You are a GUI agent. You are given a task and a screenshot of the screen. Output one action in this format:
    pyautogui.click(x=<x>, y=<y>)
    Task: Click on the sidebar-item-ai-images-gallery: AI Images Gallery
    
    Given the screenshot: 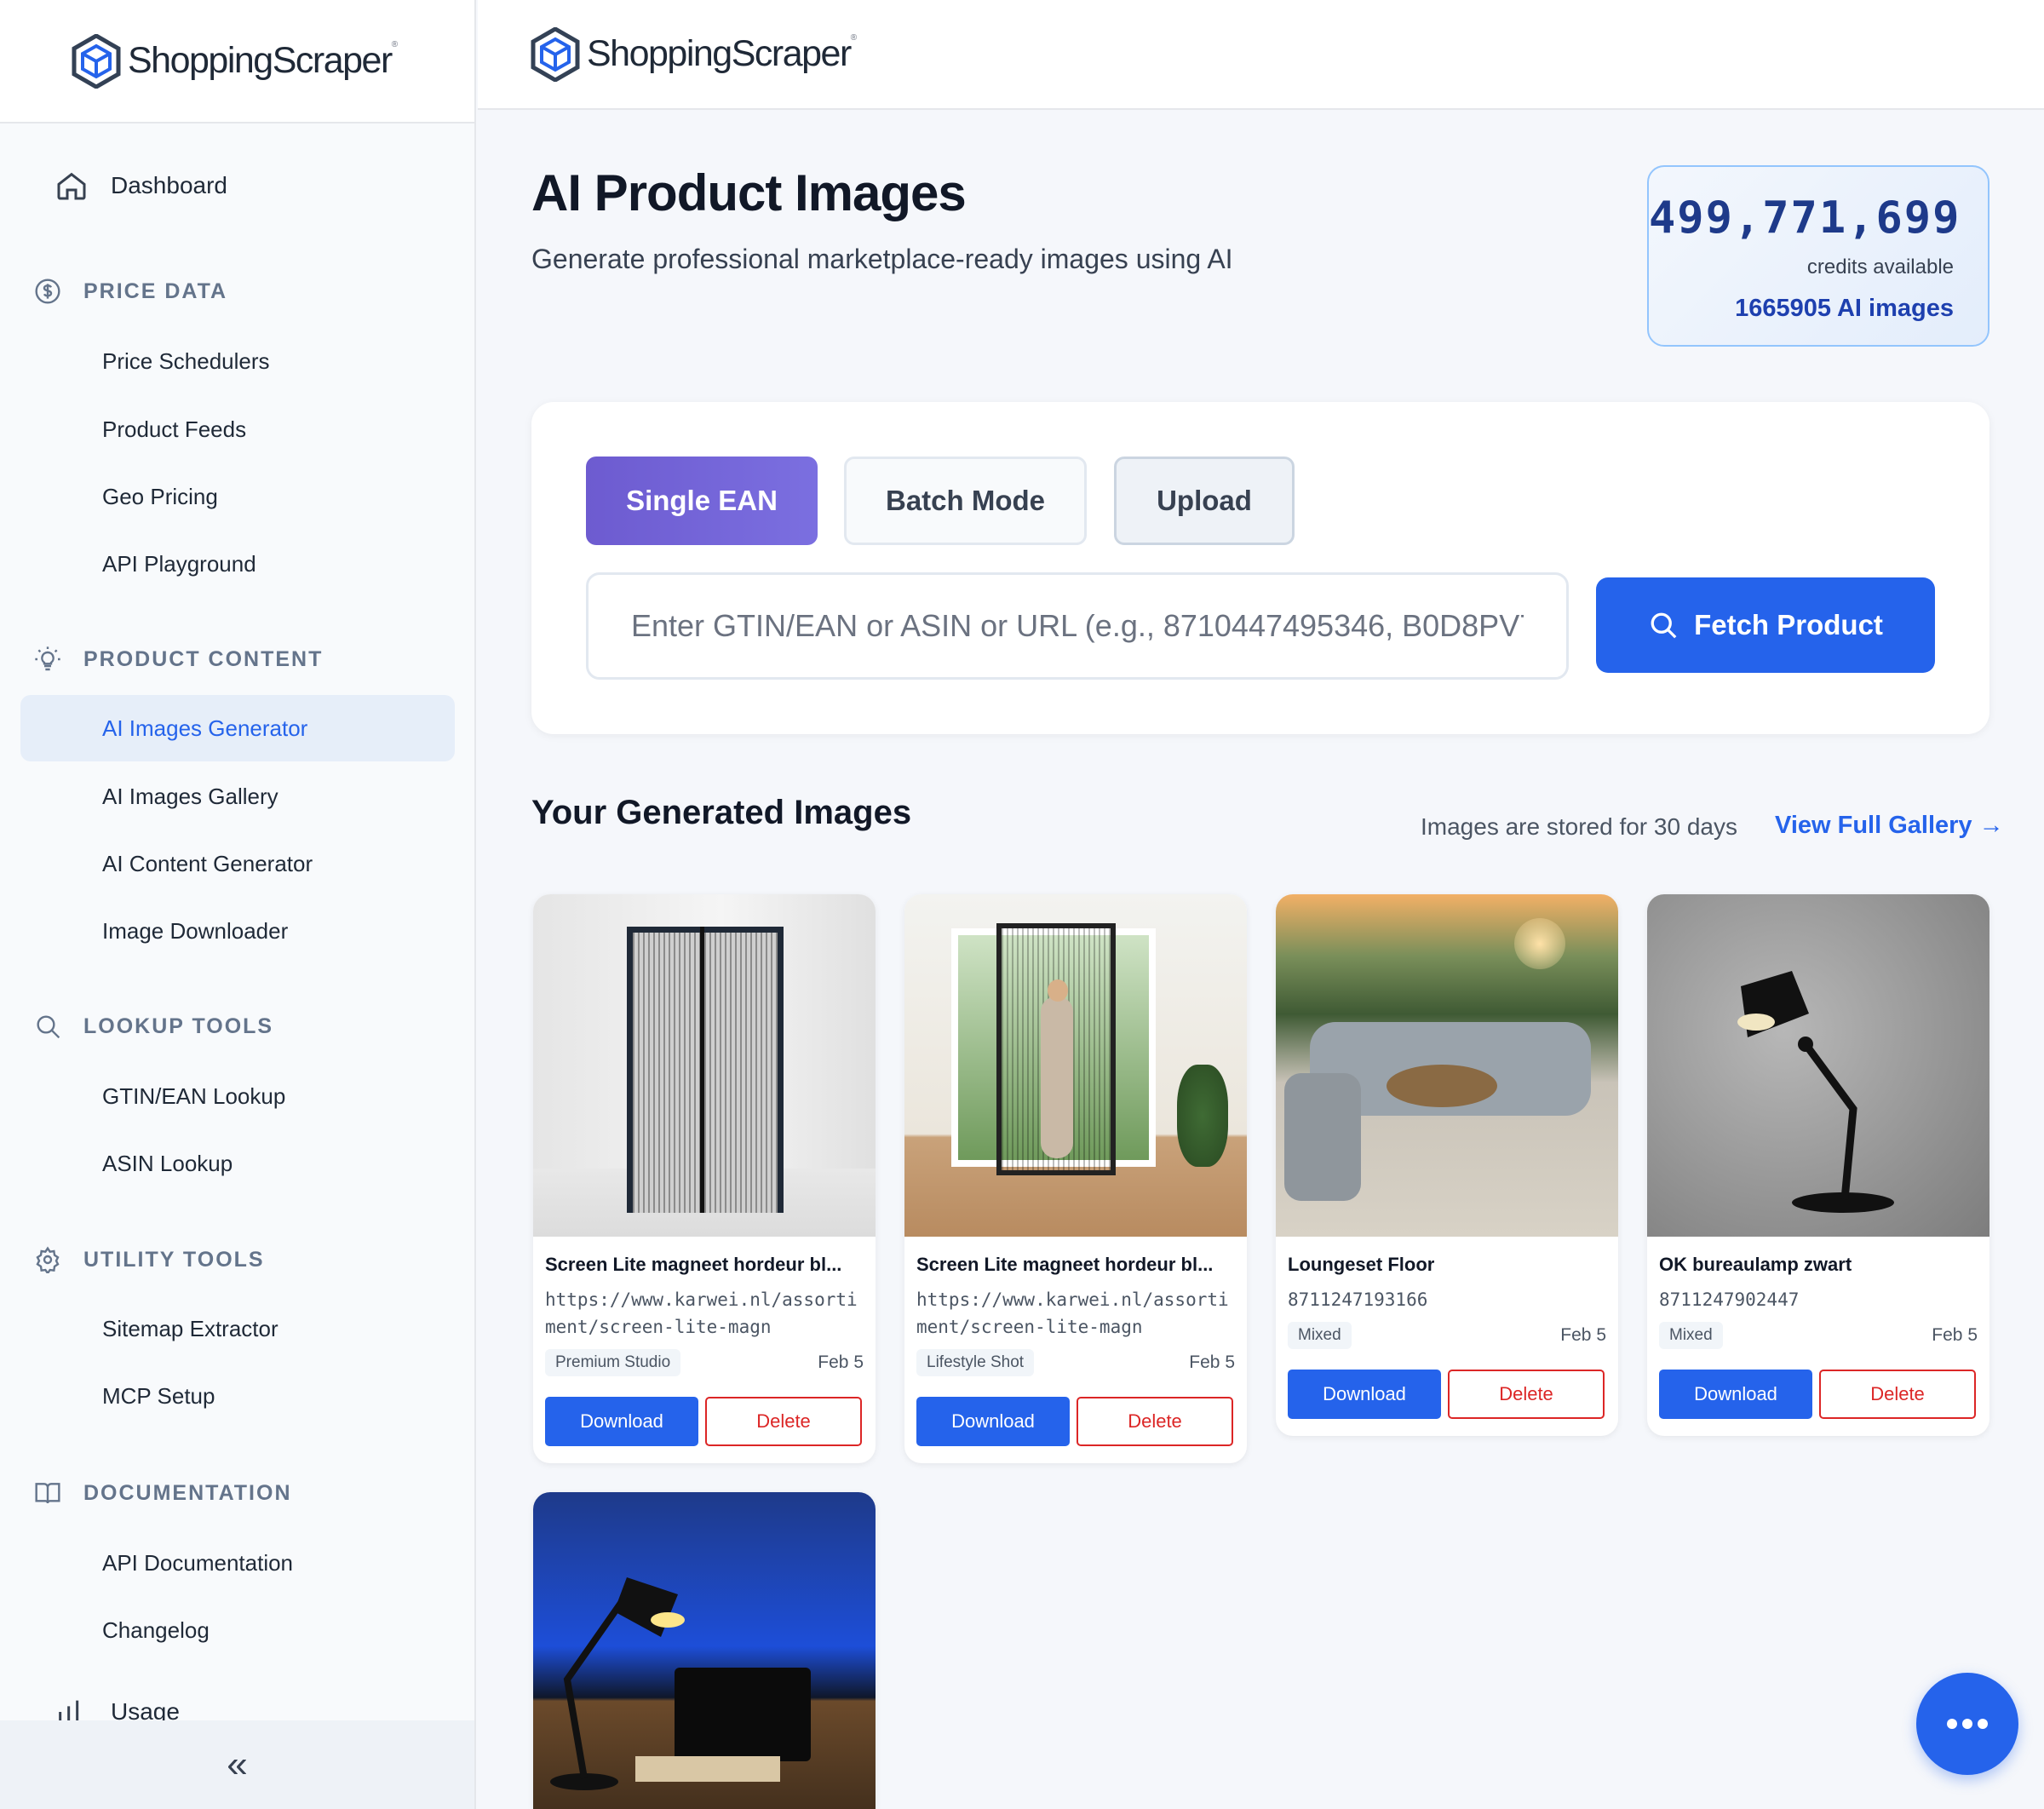 What is the action you would take?
    pyautogui.click(x=237, y=796)
    